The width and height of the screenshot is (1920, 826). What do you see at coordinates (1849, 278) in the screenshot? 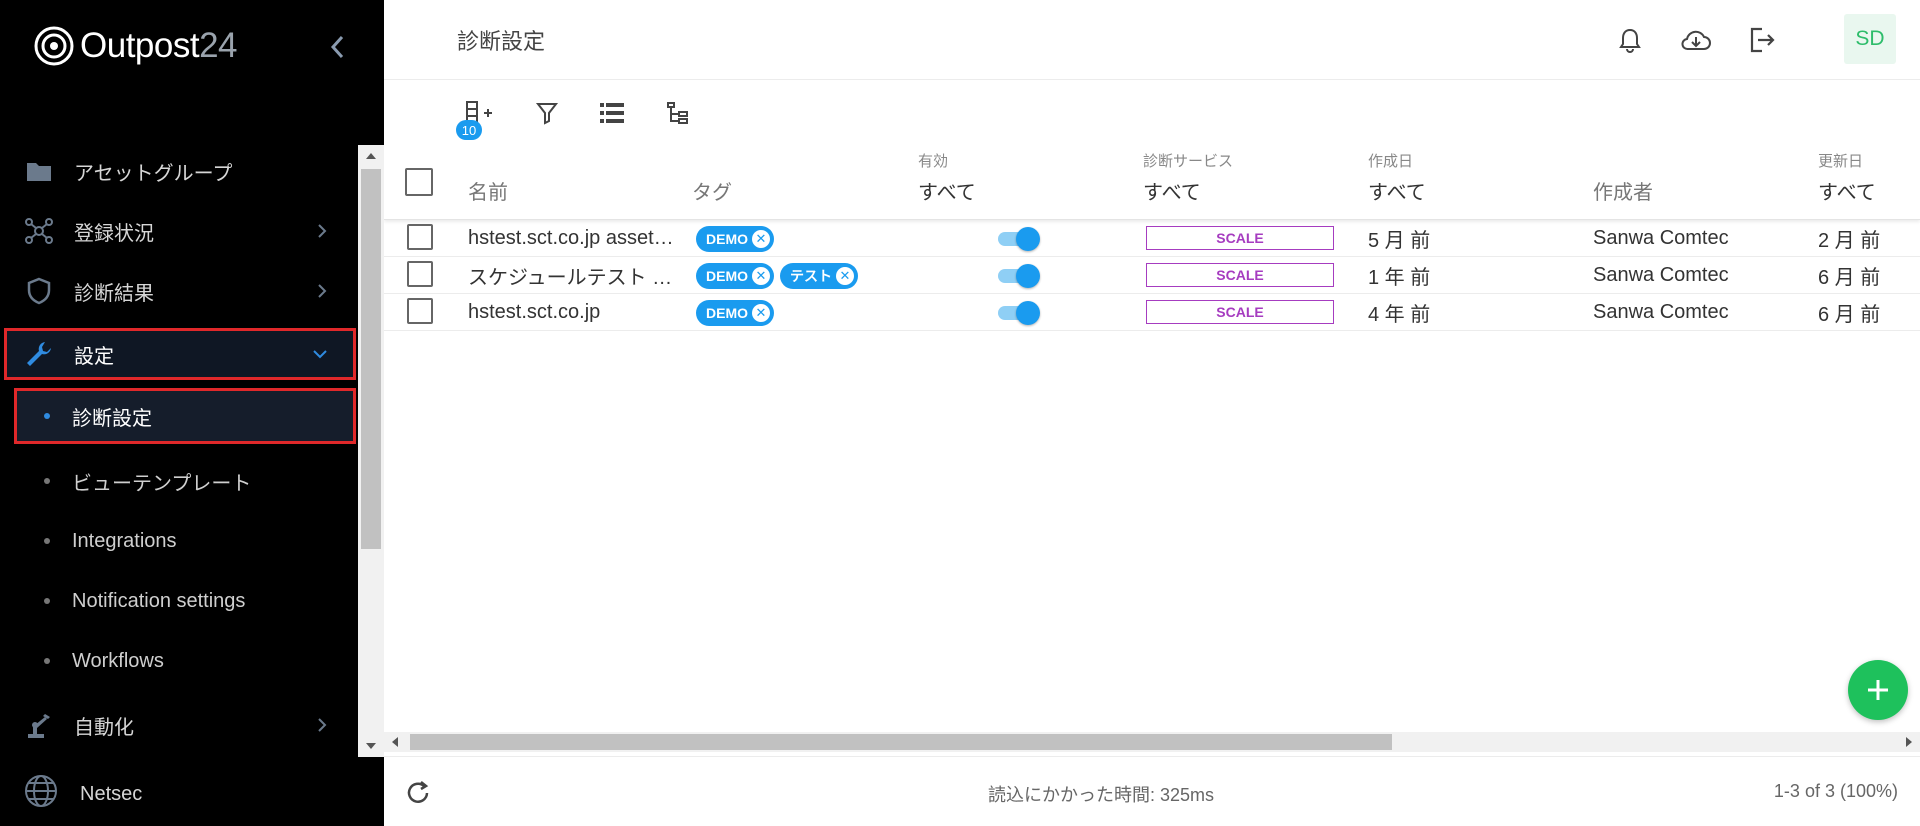
I see `row-updated: 6 月 前` at bounding box center [1849, 278].